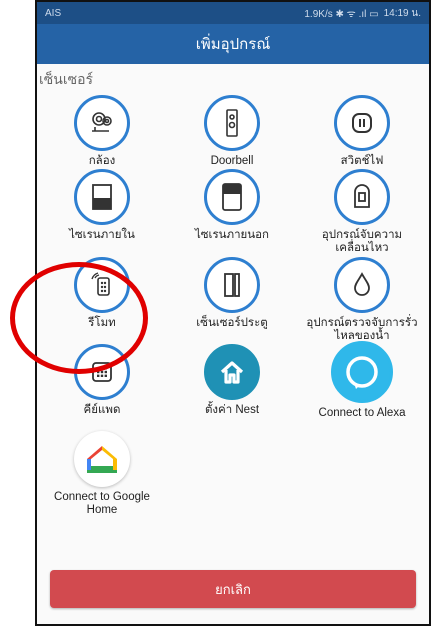  What do you see at coordinates (232, 410) in the screenshot?
I see `device-label: ตั้งค่า Nest` at bounding box center [232, 410].